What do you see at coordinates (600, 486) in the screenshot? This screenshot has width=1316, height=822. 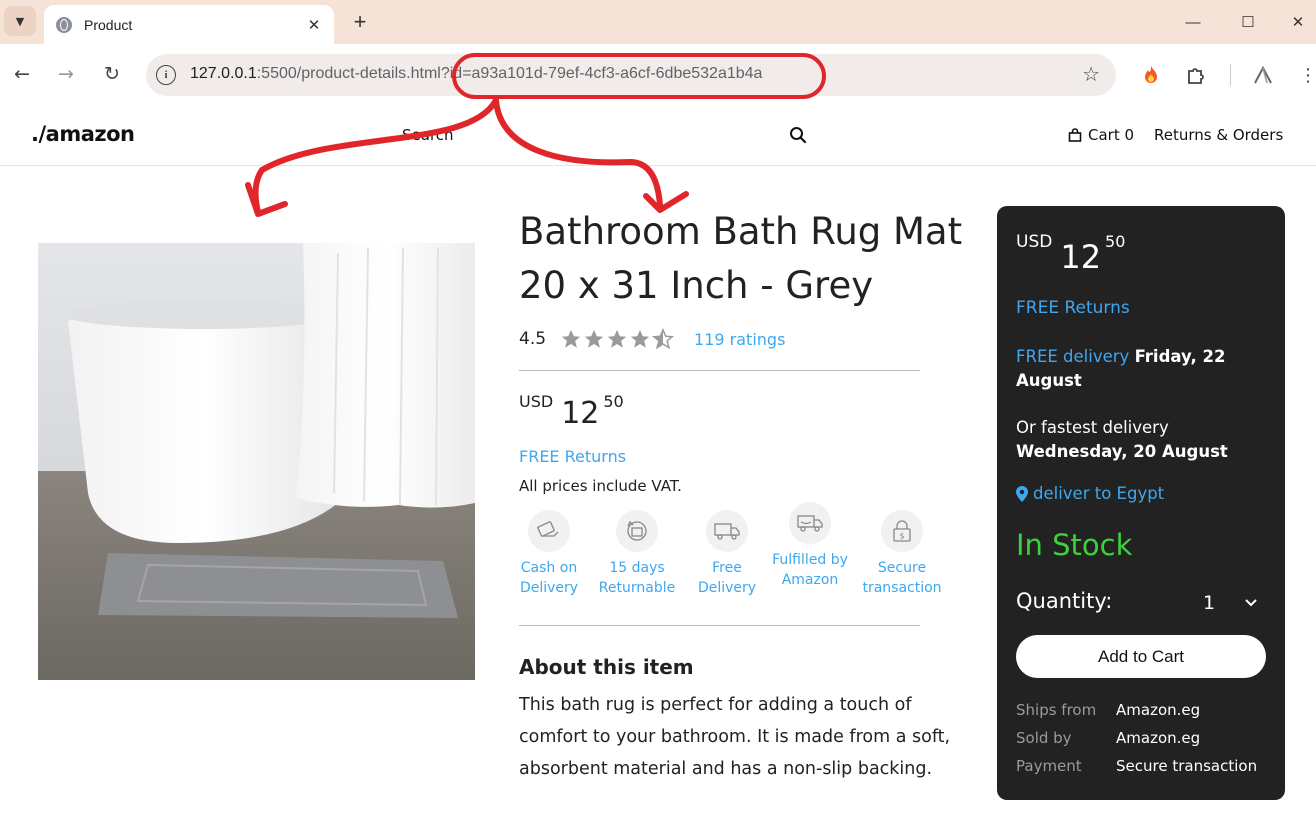 I see `vat-note: All prices include VAT.` at bounding box center [600, 486].